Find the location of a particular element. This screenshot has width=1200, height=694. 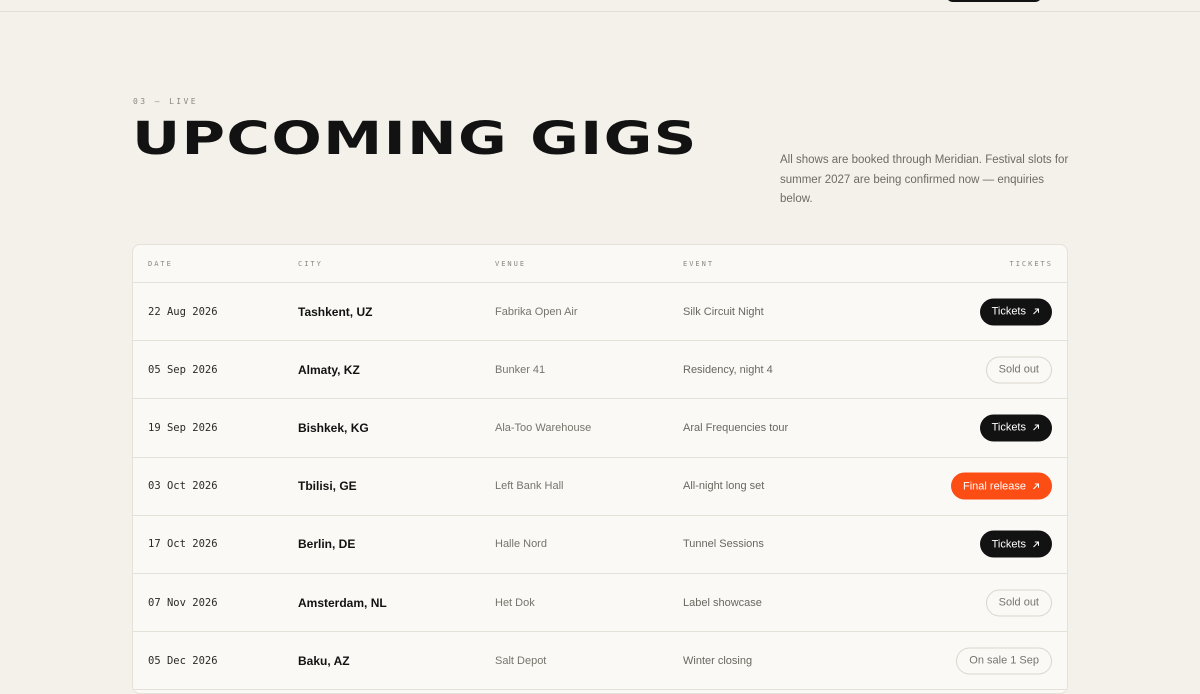

gig-event: Residency, night 4 is located at coordinates (728, 369).